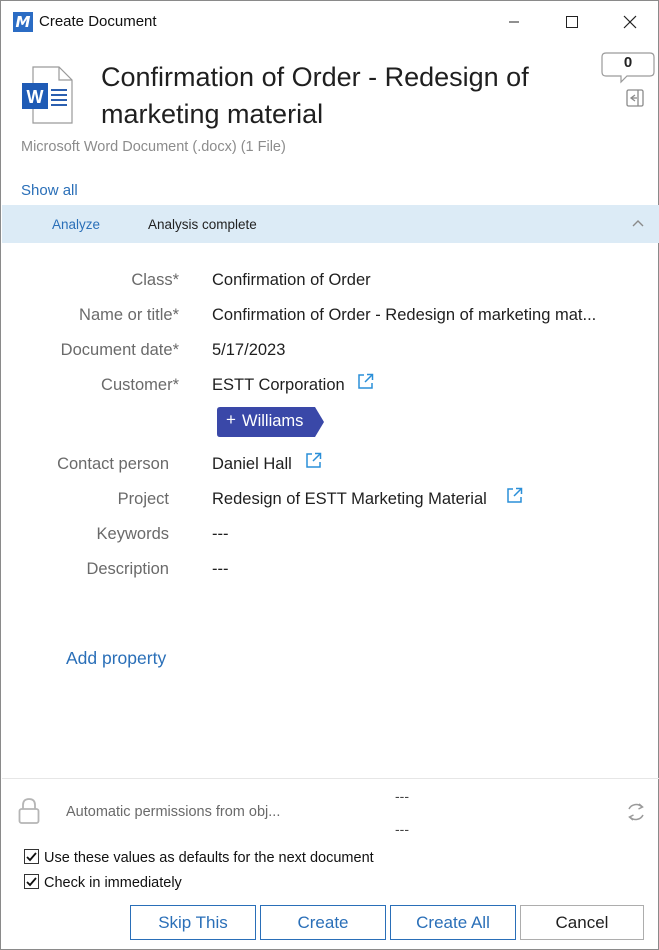 Image resolution: width=659 pixels, height=950 pixels. What do you see at coordinates (193, 922) in the screenshot?
I see `skip-this-button: Skip This` at bounding box center [193, 922].